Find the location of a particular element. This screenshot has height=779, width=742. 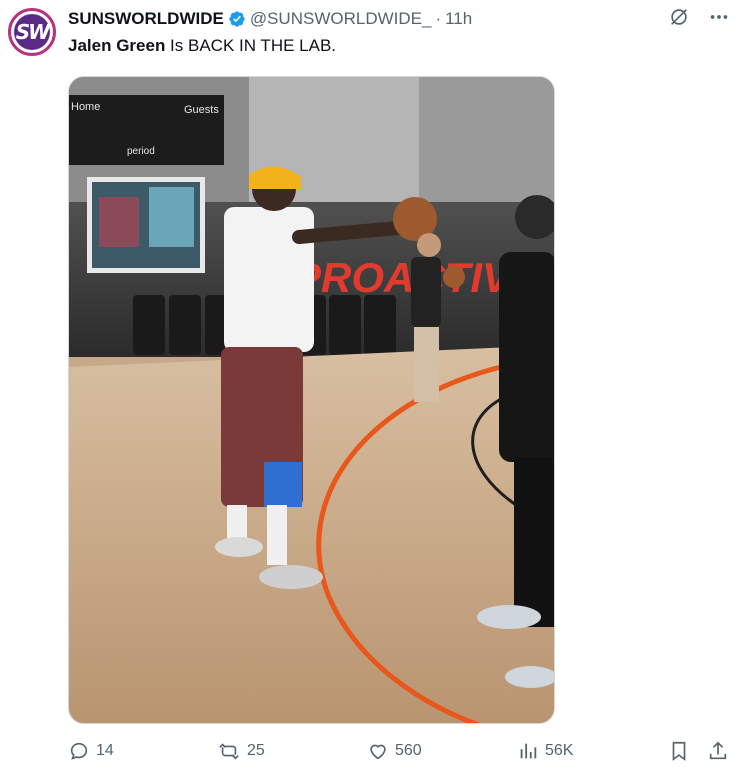

scoreboard-guests: Guests is located at coordinates (201, 110).